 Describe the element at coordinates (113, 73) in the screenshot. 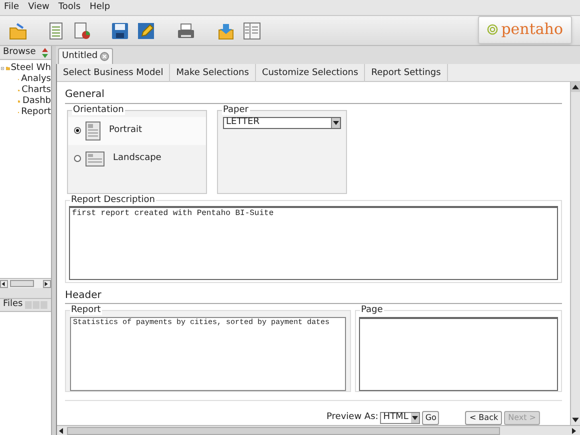

I see `wizard-step: Select Business Model` at that location.